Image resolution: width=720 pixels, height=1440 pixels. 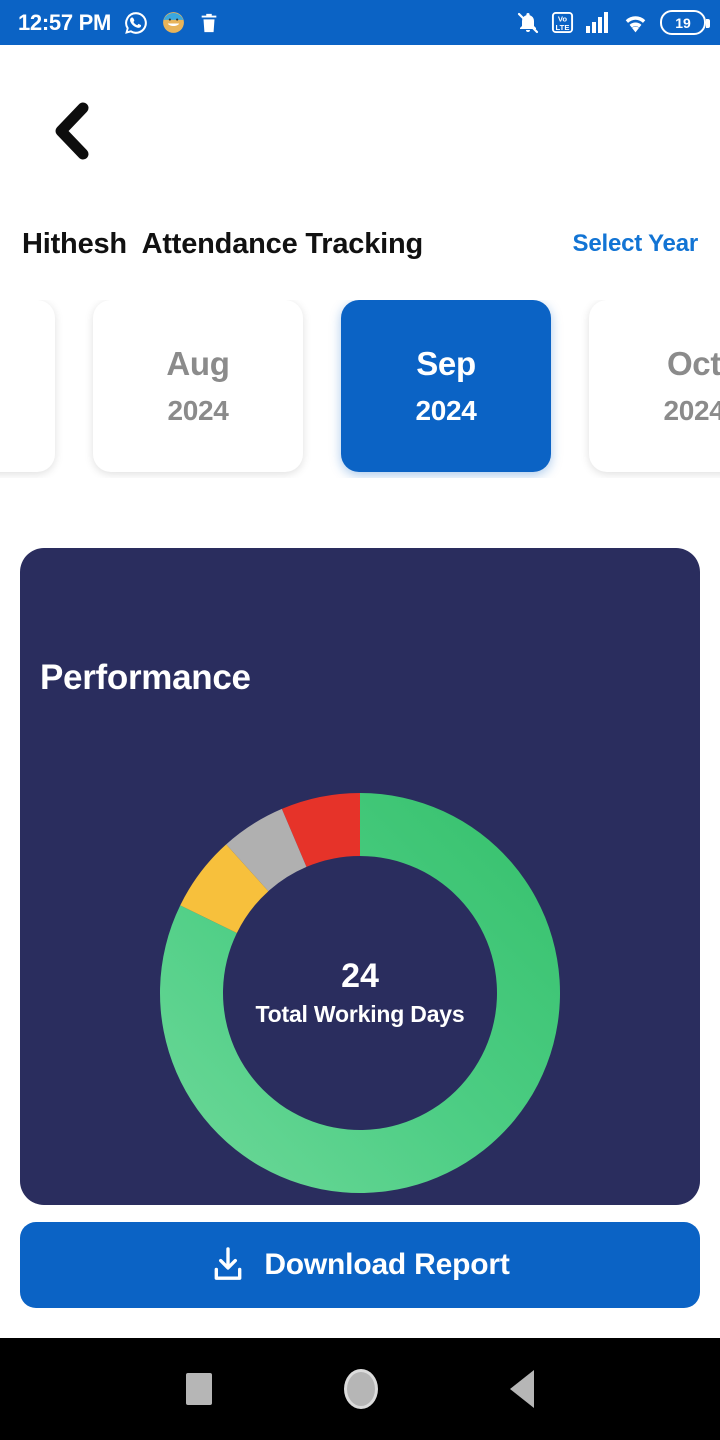 I want to click on status-bar-left-group: 12:57 PM, so click(x=119, y=23).